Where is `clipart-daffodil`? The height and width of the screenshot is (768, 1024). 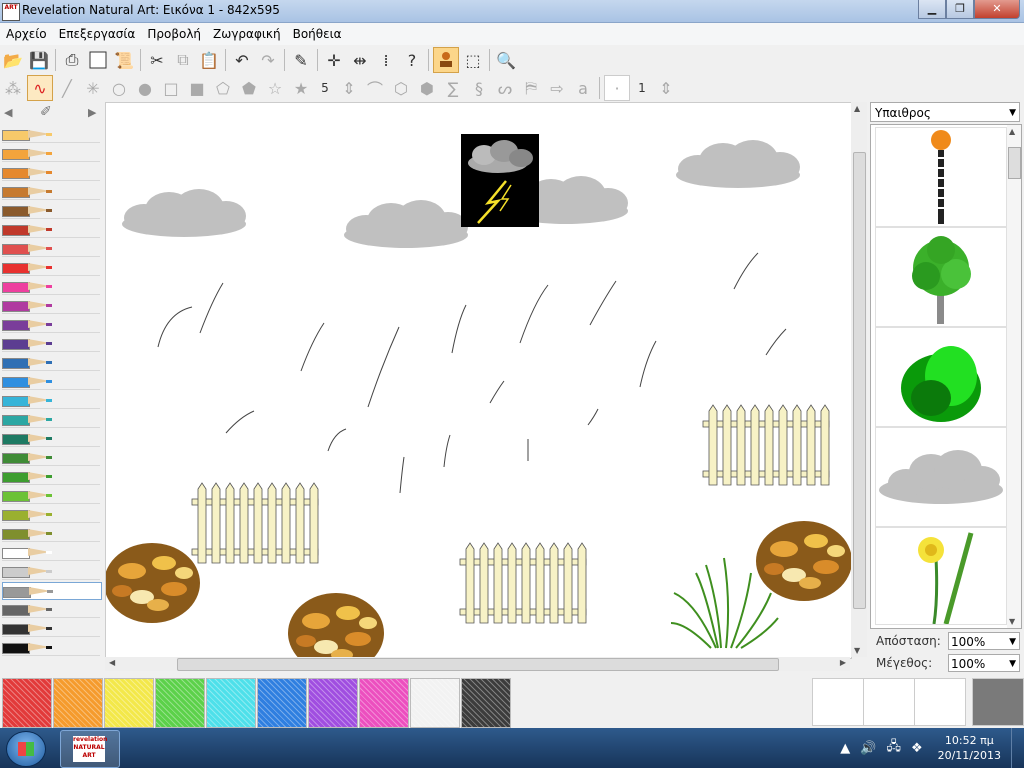
clipart-daffodil is located at coordinates (941, 576).